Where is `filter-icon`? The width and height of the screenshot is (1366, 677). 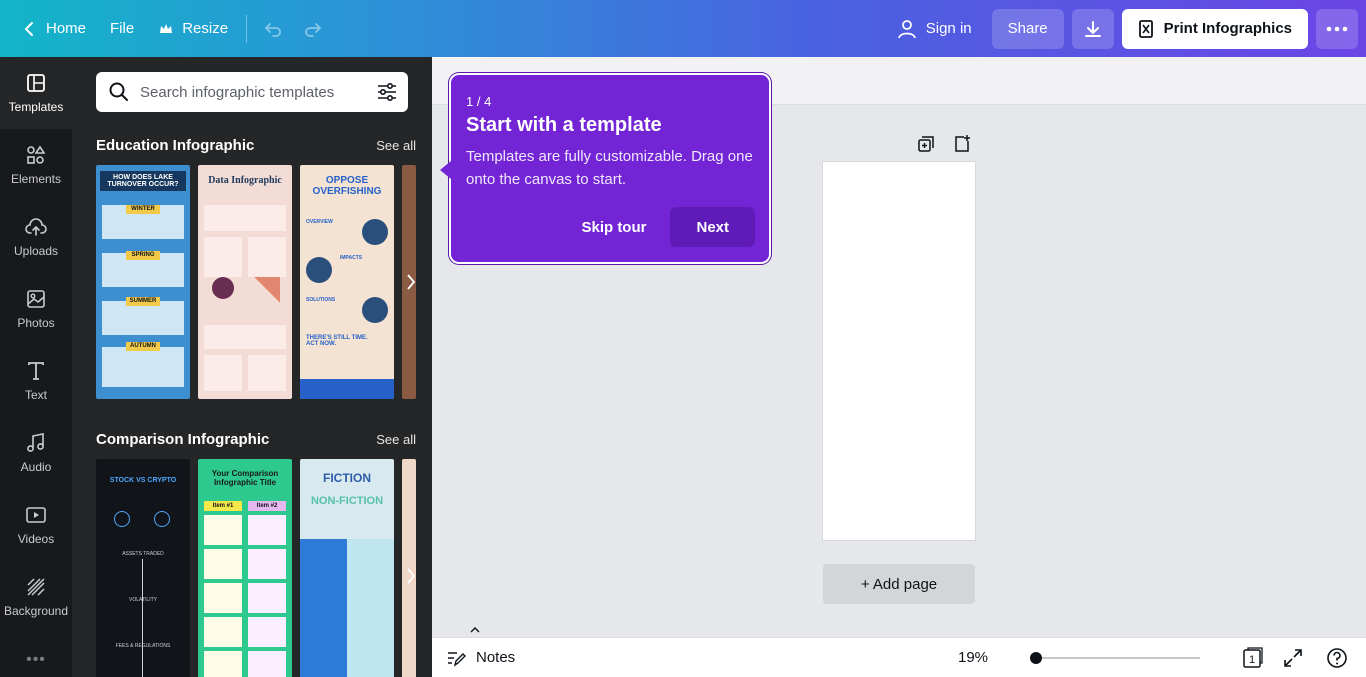 filter-icon is located at coordinates (387, 92).